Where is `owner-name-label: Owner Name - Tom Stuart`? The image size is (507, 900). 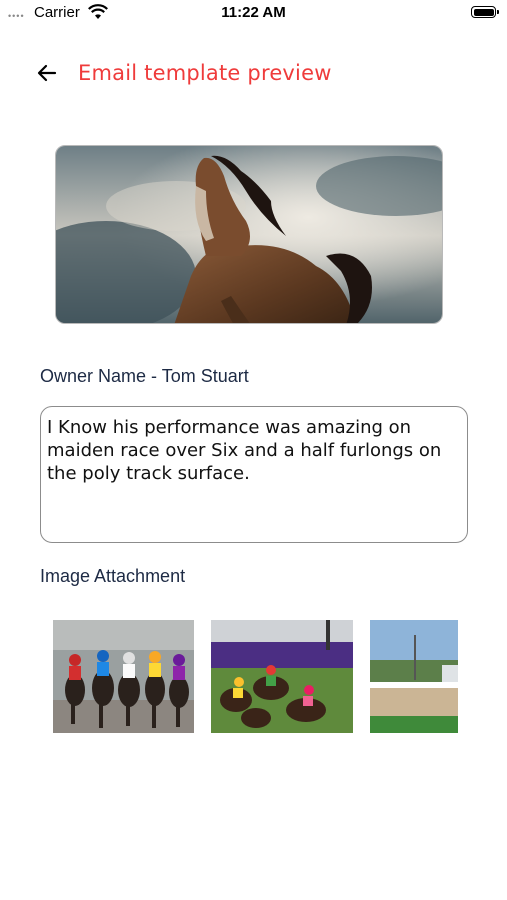 owner-name-label: Owner Name - Tom Stuart is located at coordinates (144, 376).